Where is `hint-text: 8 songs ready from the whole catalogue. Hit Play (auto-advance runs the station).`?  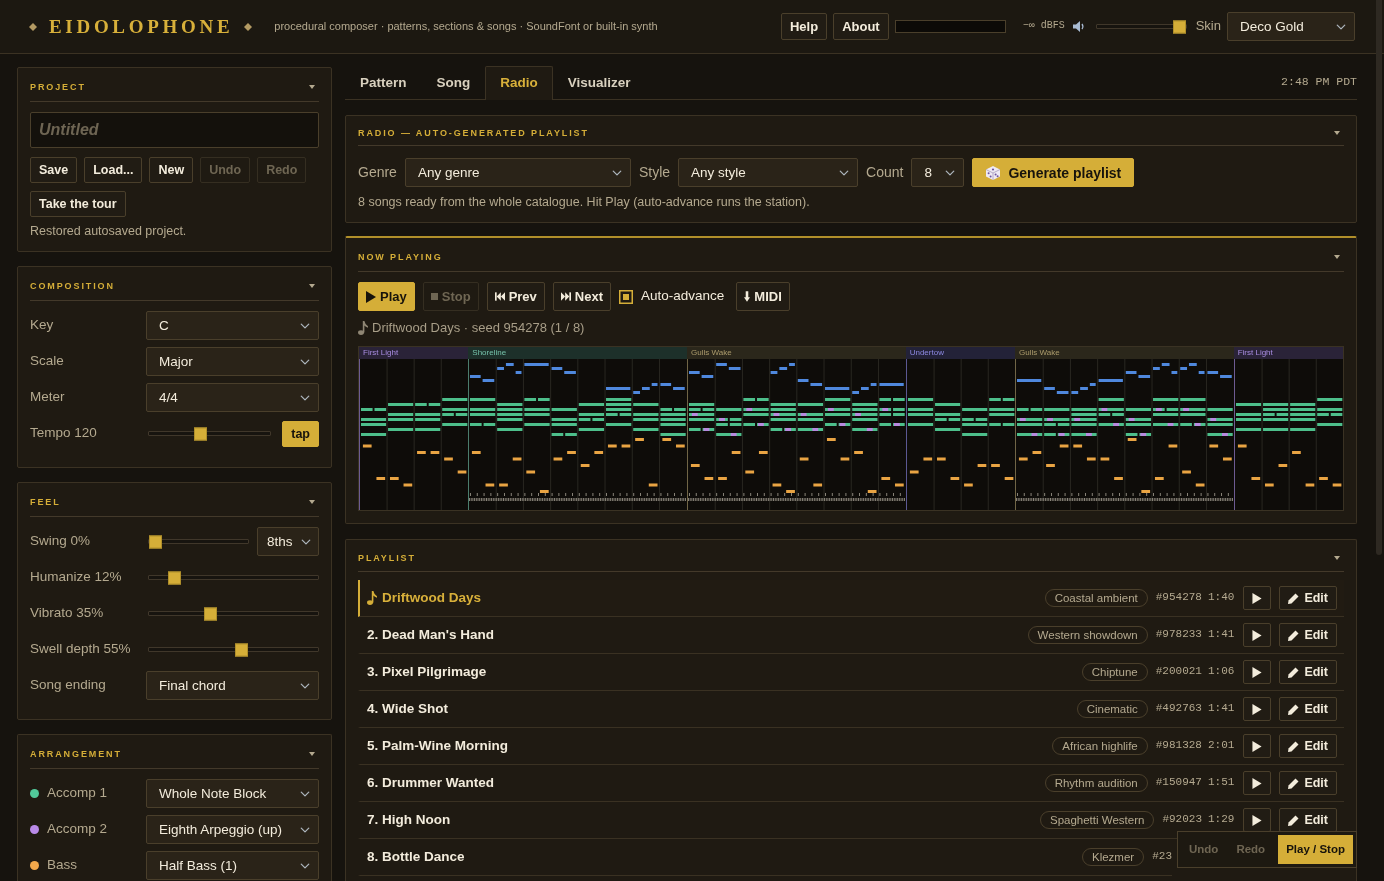
hint-text: 8 songs ready from the whole catalogue. Hit Play (auto-advance runs the station). is located at coordinates (584, 202).